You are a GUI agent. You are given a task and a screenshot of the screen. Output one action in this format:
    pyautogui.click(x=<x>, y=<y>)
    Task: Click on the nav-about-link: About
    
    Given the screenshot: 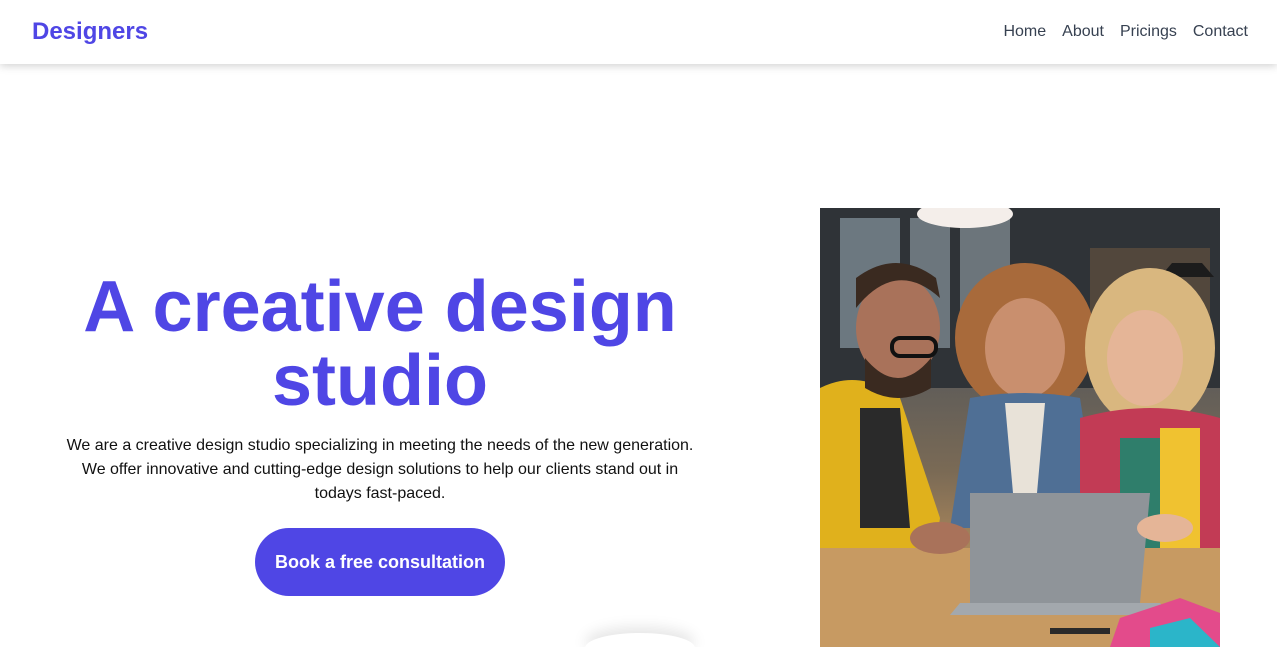 What is the action you would take?
    pyautogui.click(x=1083, y=32)
    